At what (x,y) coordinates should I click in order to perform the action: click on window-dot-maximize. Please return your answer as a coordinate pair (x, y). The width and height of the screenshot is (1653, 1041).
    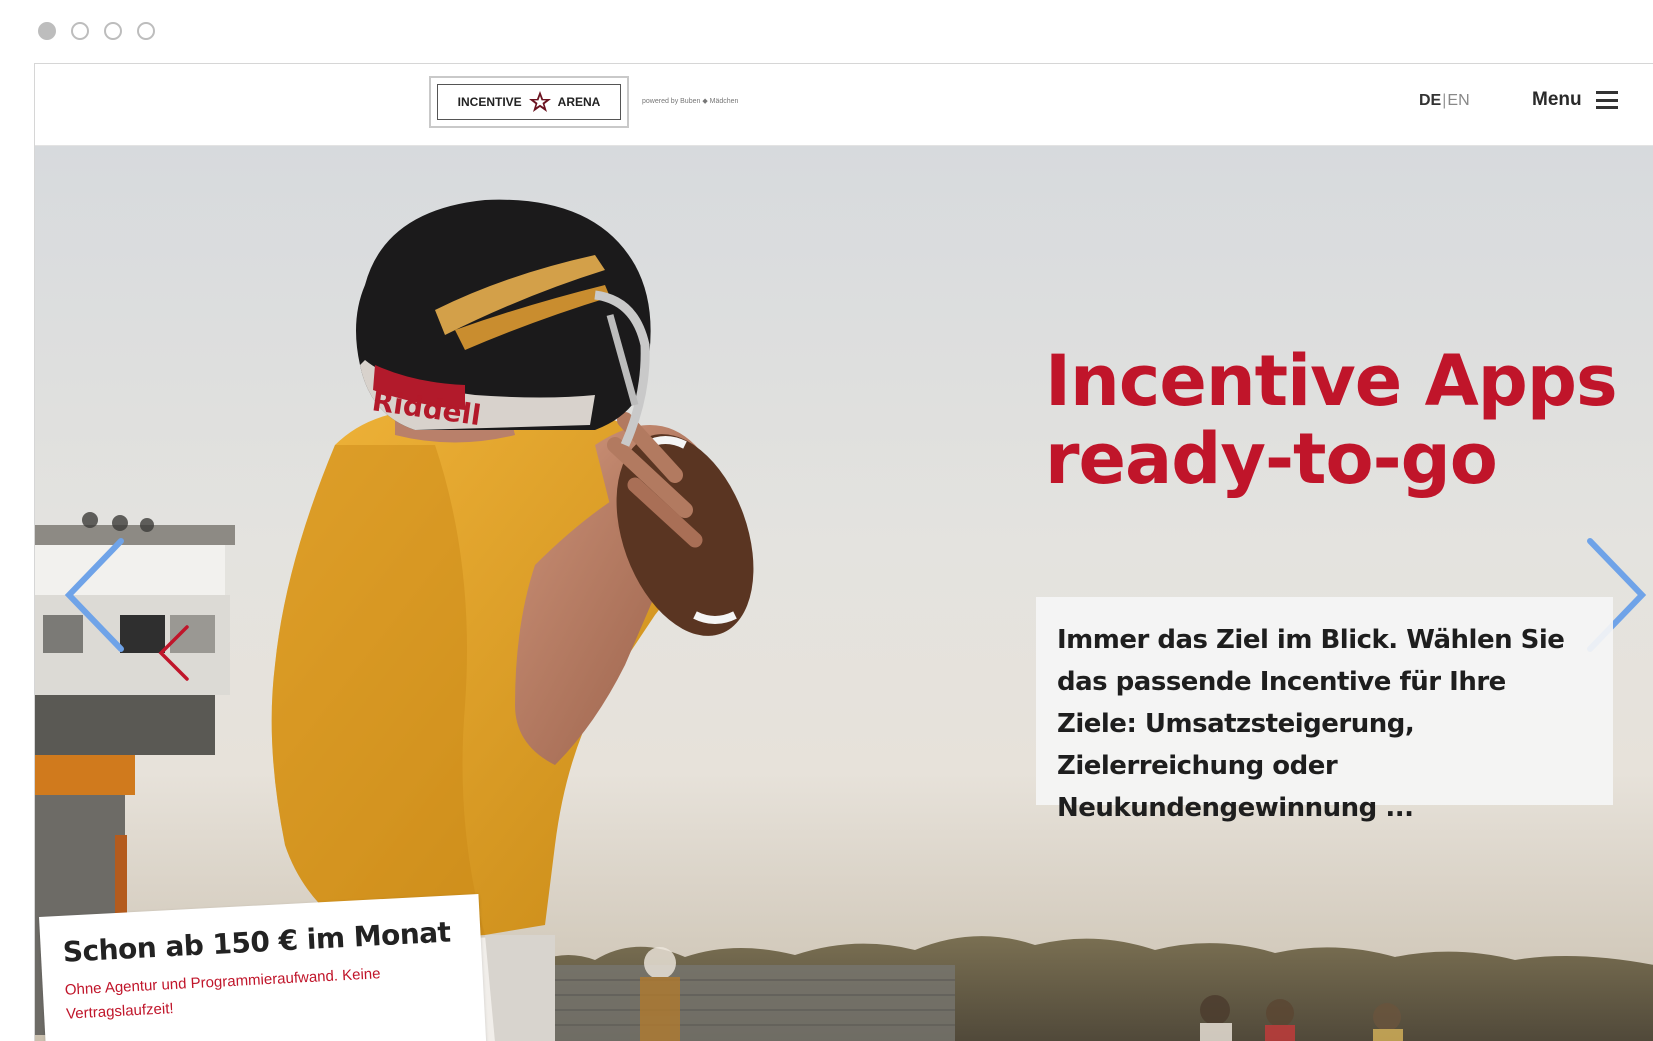
    Looking at the image, I should click on (113, 31).